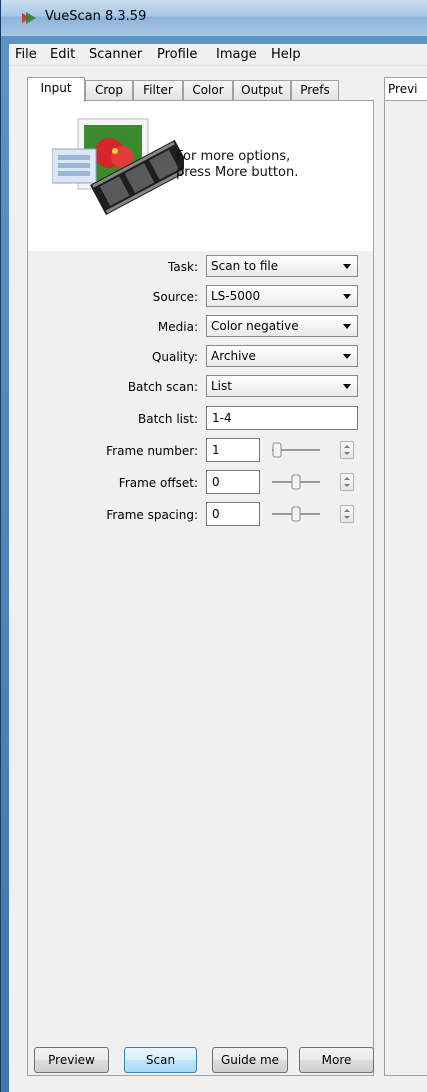 Image resolution: width=427 pixels, height=1092 pixels. I want to click on more-options-hint: For more options, press More button., so click(237, 164).